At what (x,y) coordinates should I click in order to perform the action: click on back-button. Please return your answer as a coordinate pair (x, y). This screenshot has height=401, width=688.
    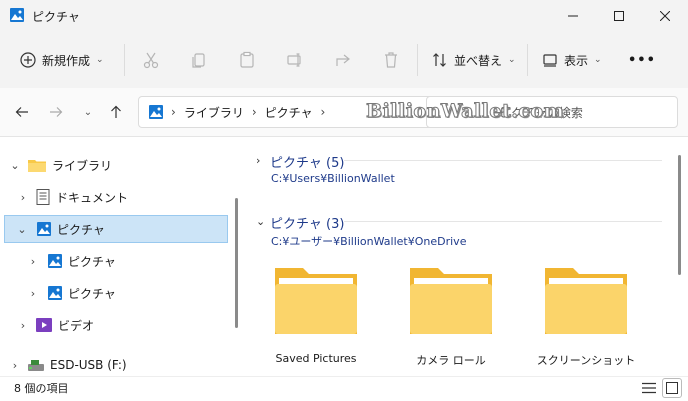
    Looking at the image, I should click on (22, 112).